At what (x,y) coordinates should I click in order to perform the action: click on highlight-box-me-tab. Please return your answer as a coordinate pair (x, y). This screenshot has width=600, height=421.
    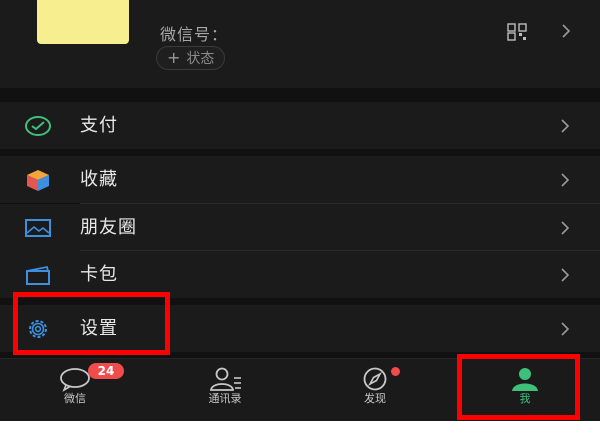
    Looking at the image, I should click on (518, 387).